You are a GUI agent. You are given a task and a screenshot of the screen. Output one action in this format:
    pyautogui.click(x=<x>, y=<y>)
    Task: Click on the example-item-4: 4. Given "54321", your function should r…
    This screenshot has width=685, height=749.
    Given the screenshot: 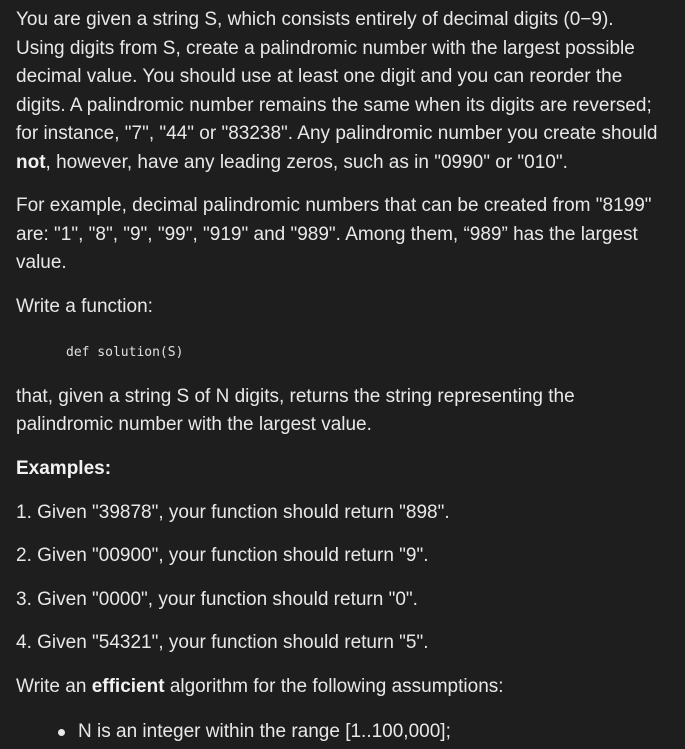 What is the action you would take?
    pyautogui.click(x=222, y=642)
    